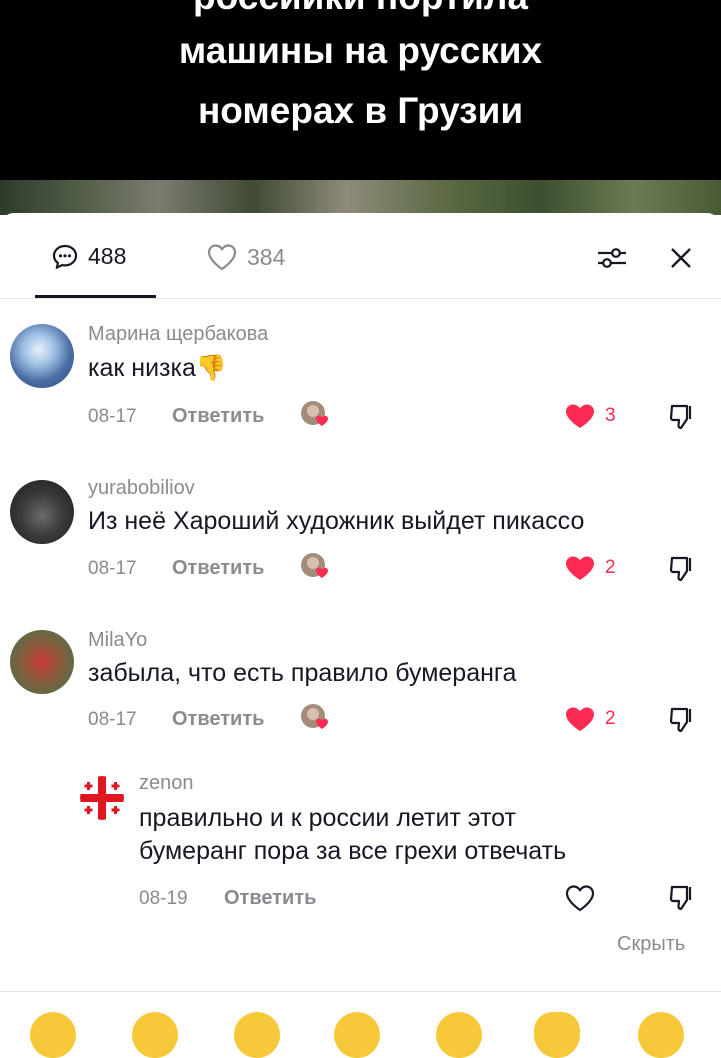 The height and width of the screenshot is (1058, 721). Describe the element at coordinates (155, 1035) in the screenshot. I see `emoji-heart-eyes` at that location.